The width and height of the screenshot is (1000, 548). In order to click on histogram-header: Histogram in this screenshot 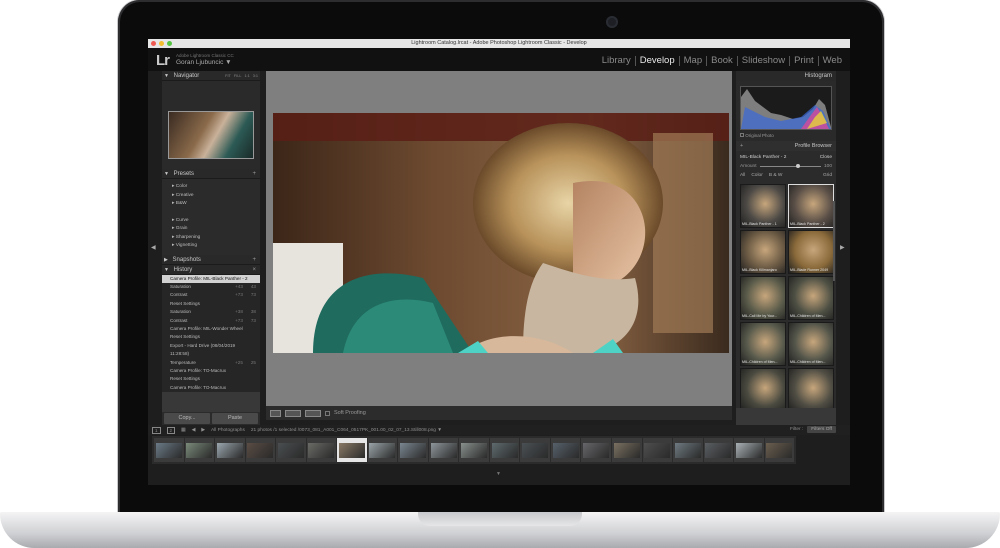, I will do `click(786, 76)`.